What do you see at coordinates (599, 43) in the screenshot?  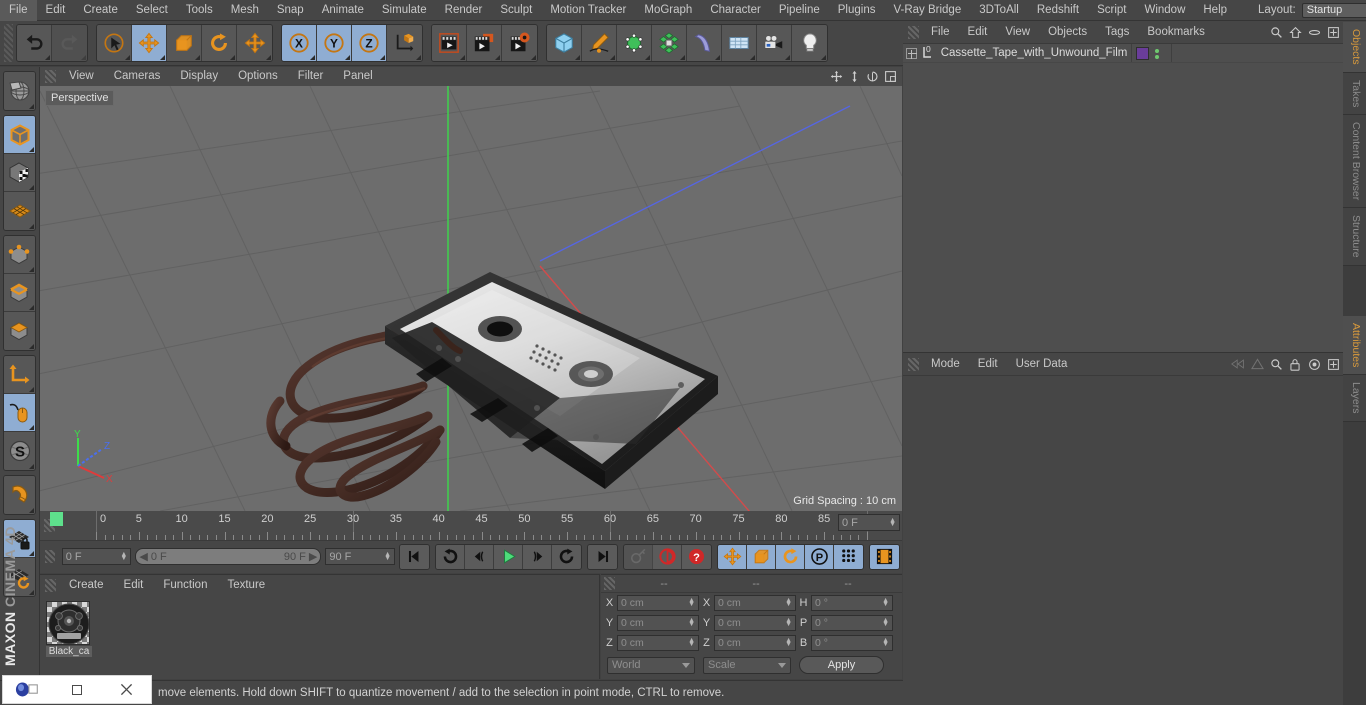 I see `add-spline-button` at bounding box center [599, 43].